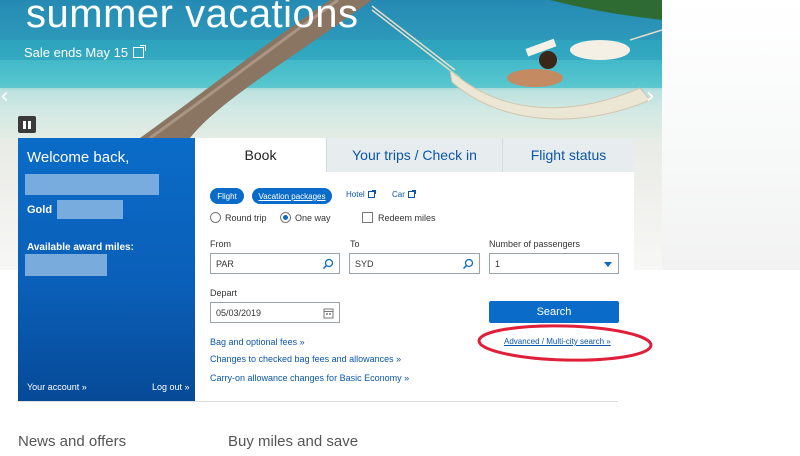 This screenshot has height=456, width=800. What do you see at coordinates (292, 196) in the screenshot?
I see `vacation-packages-button: Vacation packages` at bounding box center [292, 196].